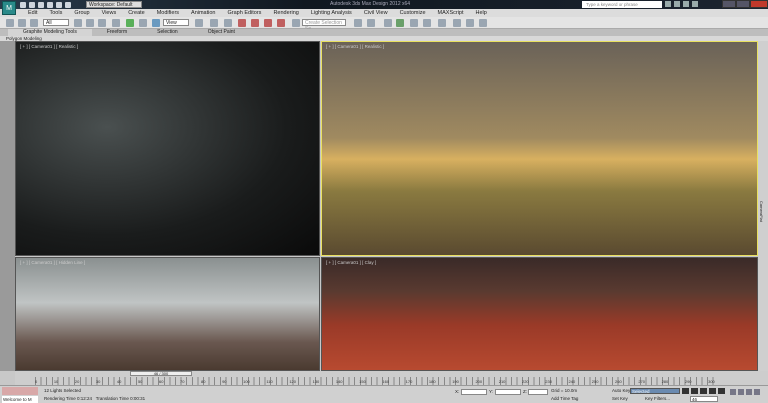 The image size is (768, 403). What do you see at coordinates (620, 398) in the screenshot?
I see `set-key-button: Set Key` at bounding box center [620, 398].